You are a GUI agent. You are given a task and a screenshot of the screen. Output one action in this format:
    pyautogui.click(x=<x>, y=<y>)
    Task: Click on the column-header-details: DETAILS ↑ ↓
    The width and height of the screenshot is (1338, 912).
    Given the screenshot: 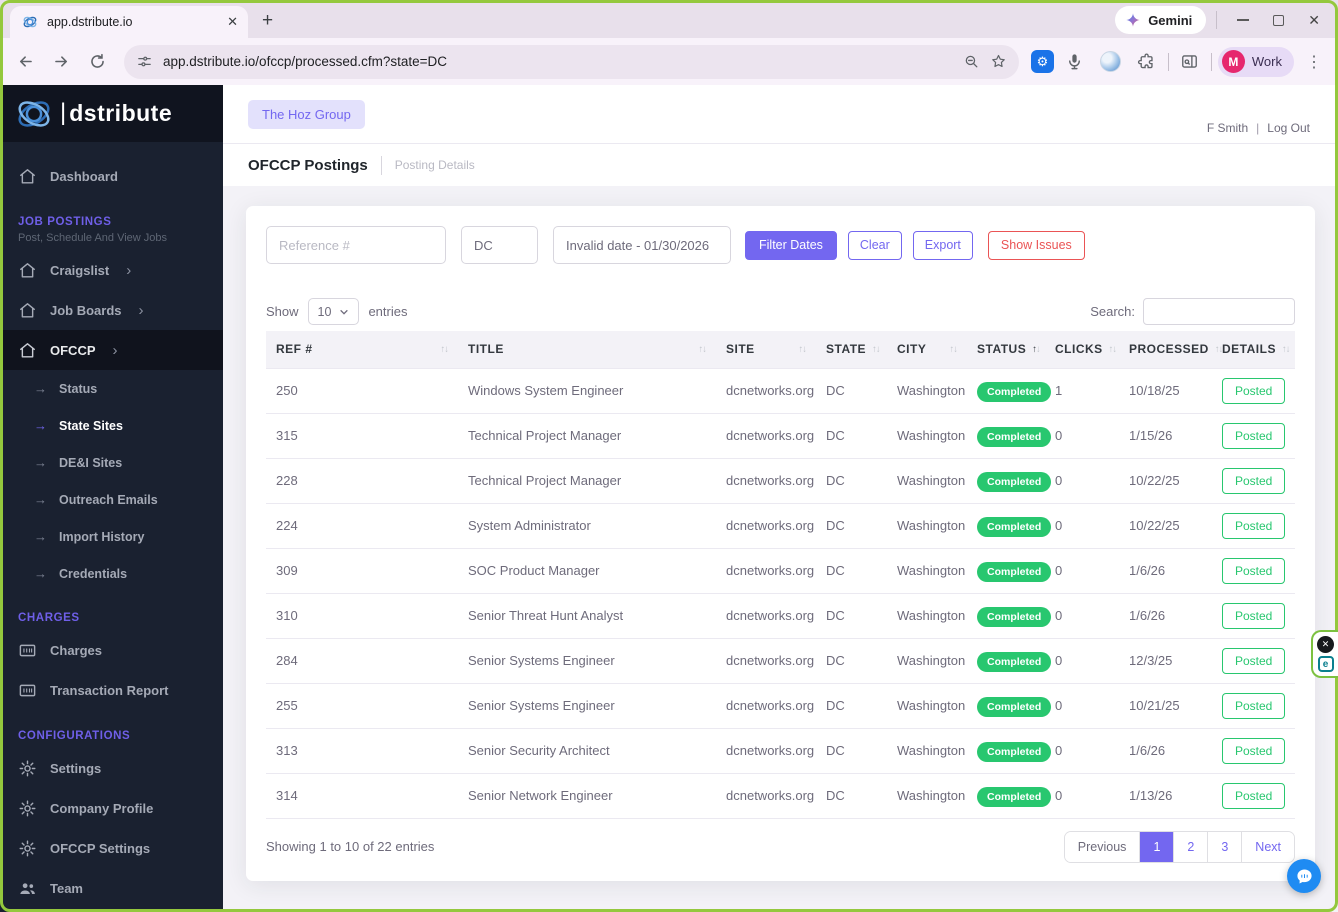 What is the action you would take?
    pyautogui.click(x=1253, y=349)
    